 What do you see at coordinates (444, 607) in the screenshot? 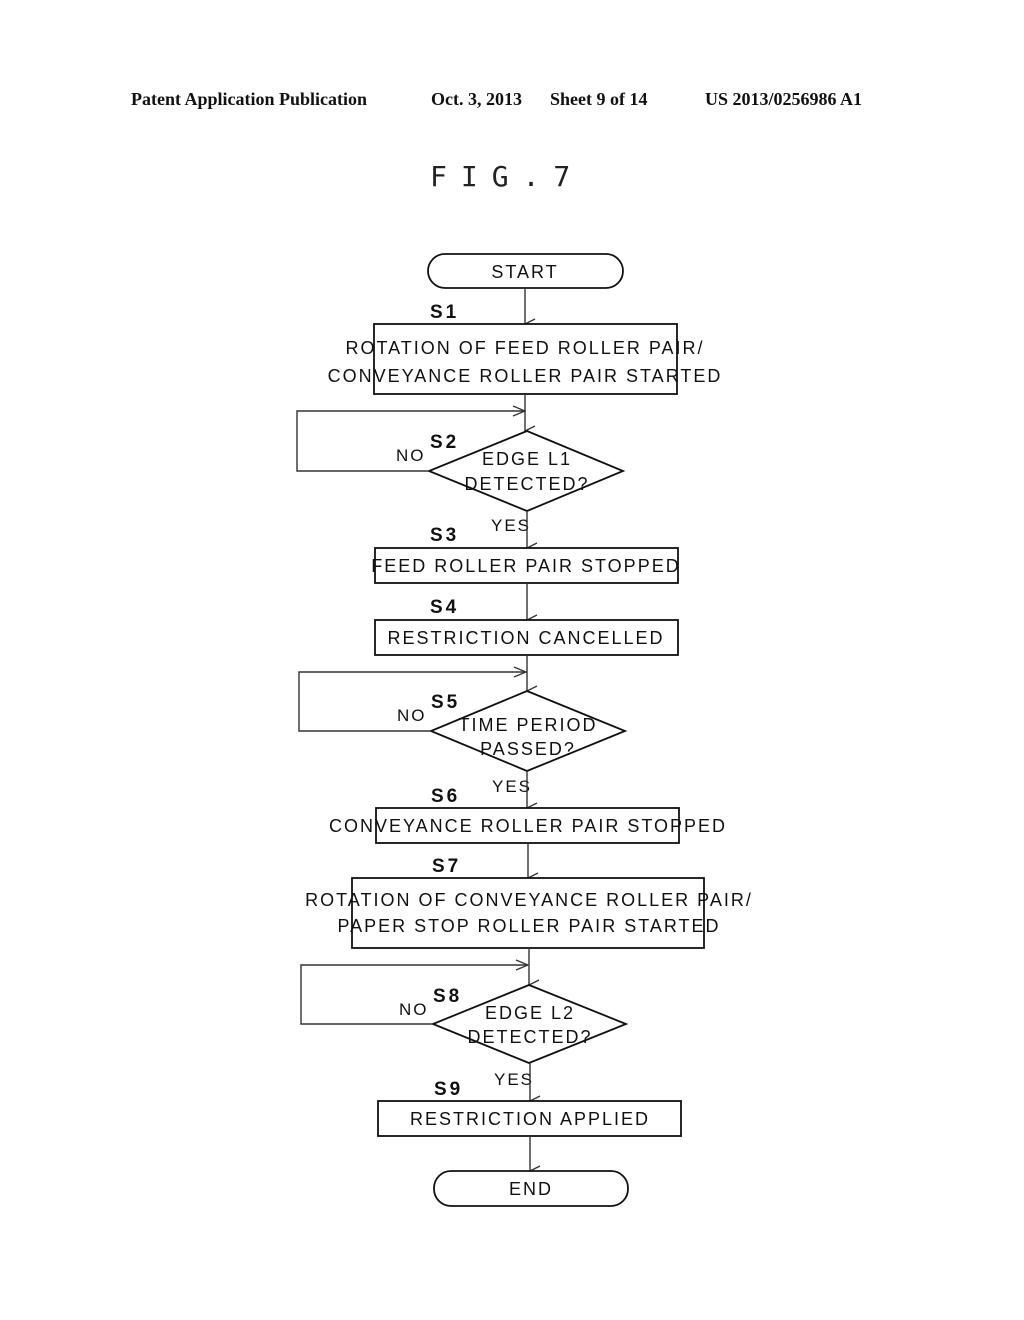
I see `step-label-s4: S4` at bounding box center [444, 607].